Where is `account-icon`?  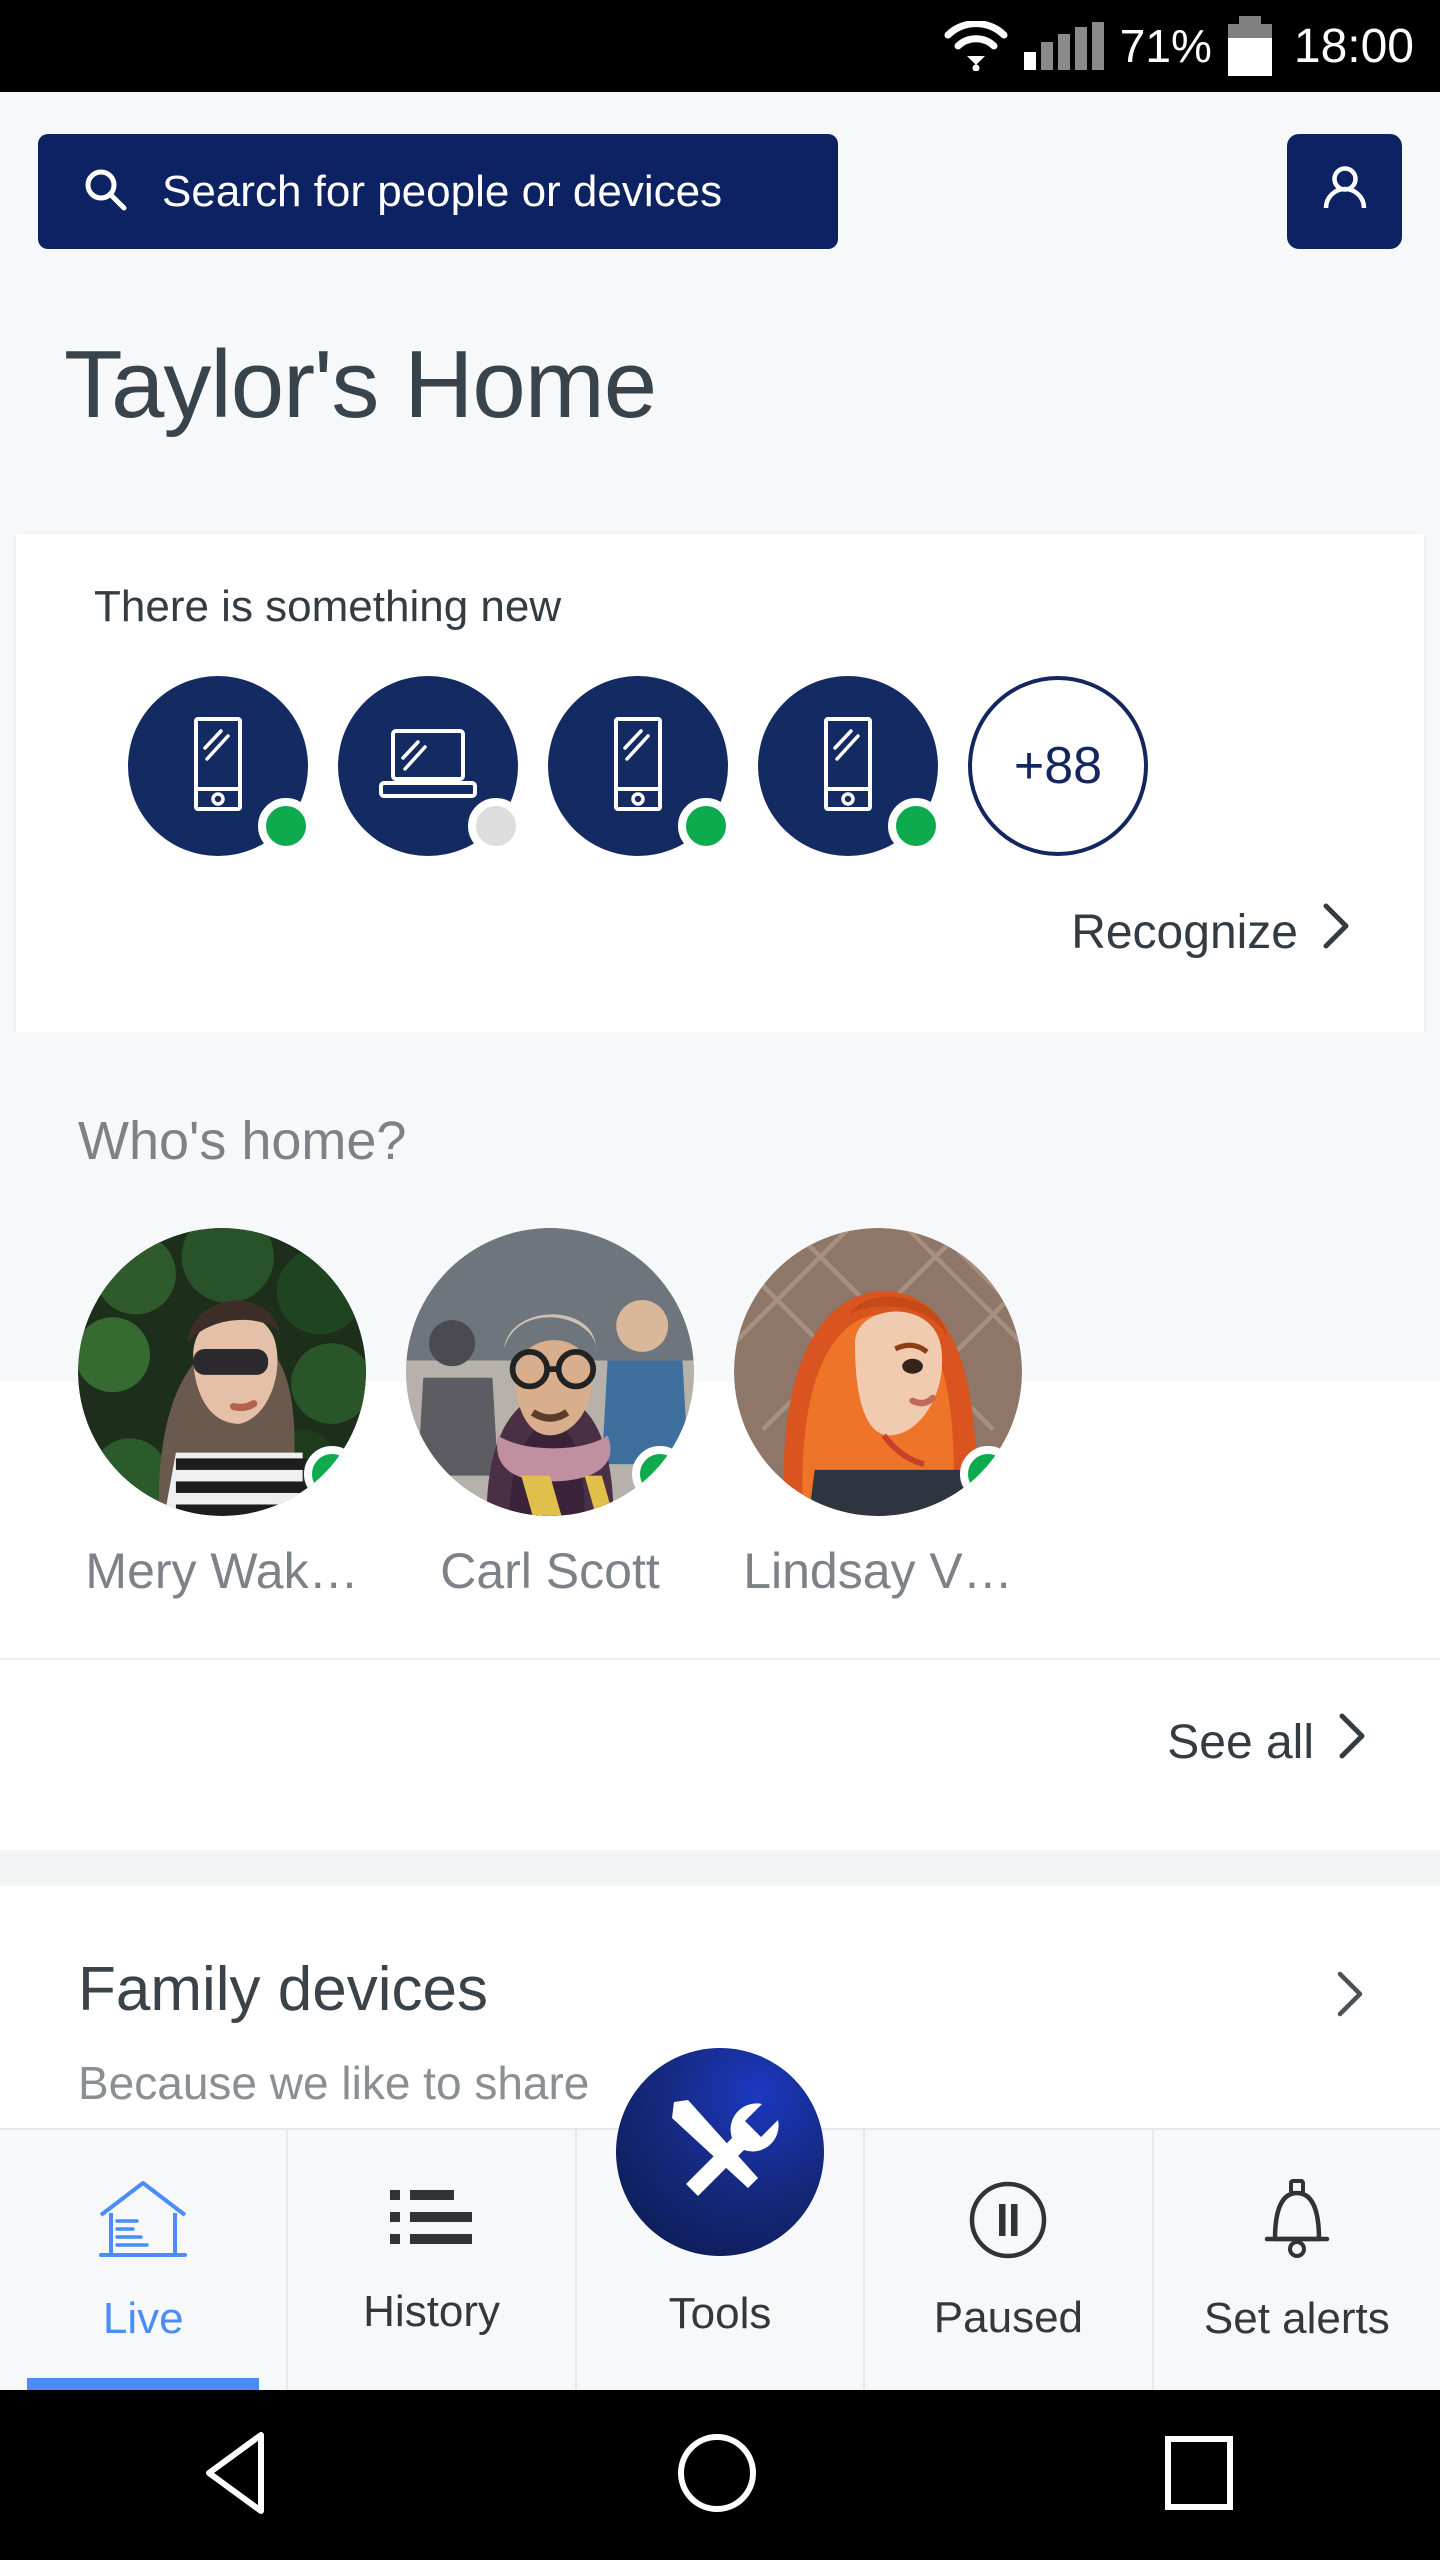 account-icon is located at coordinates (1345, 191).